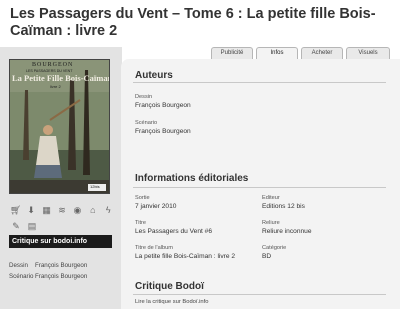 The width and height of the screenshot is (400, 309). Describe the element at coordinates (60, 241) in the screenshot. I see `critique-bodoi-button: Critique sur bodoi.info` at that location.